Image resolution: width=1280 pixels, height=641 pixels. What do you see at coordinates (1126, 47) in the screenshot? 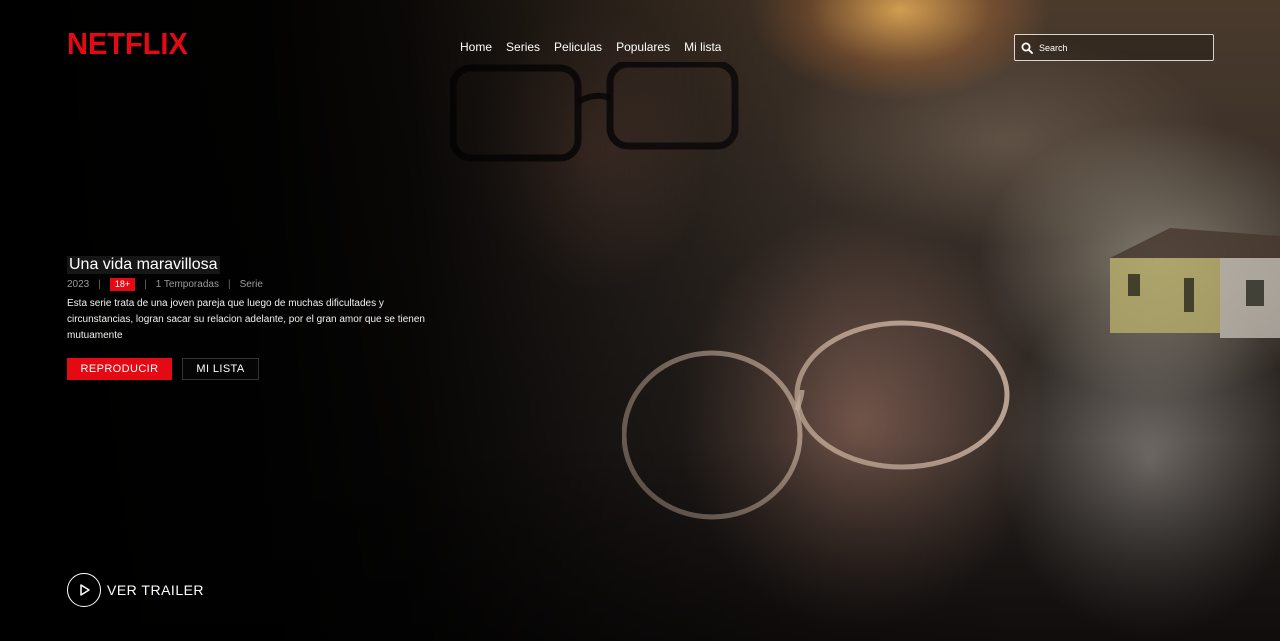
I see `search-input` at bounding box center [1126, 47].